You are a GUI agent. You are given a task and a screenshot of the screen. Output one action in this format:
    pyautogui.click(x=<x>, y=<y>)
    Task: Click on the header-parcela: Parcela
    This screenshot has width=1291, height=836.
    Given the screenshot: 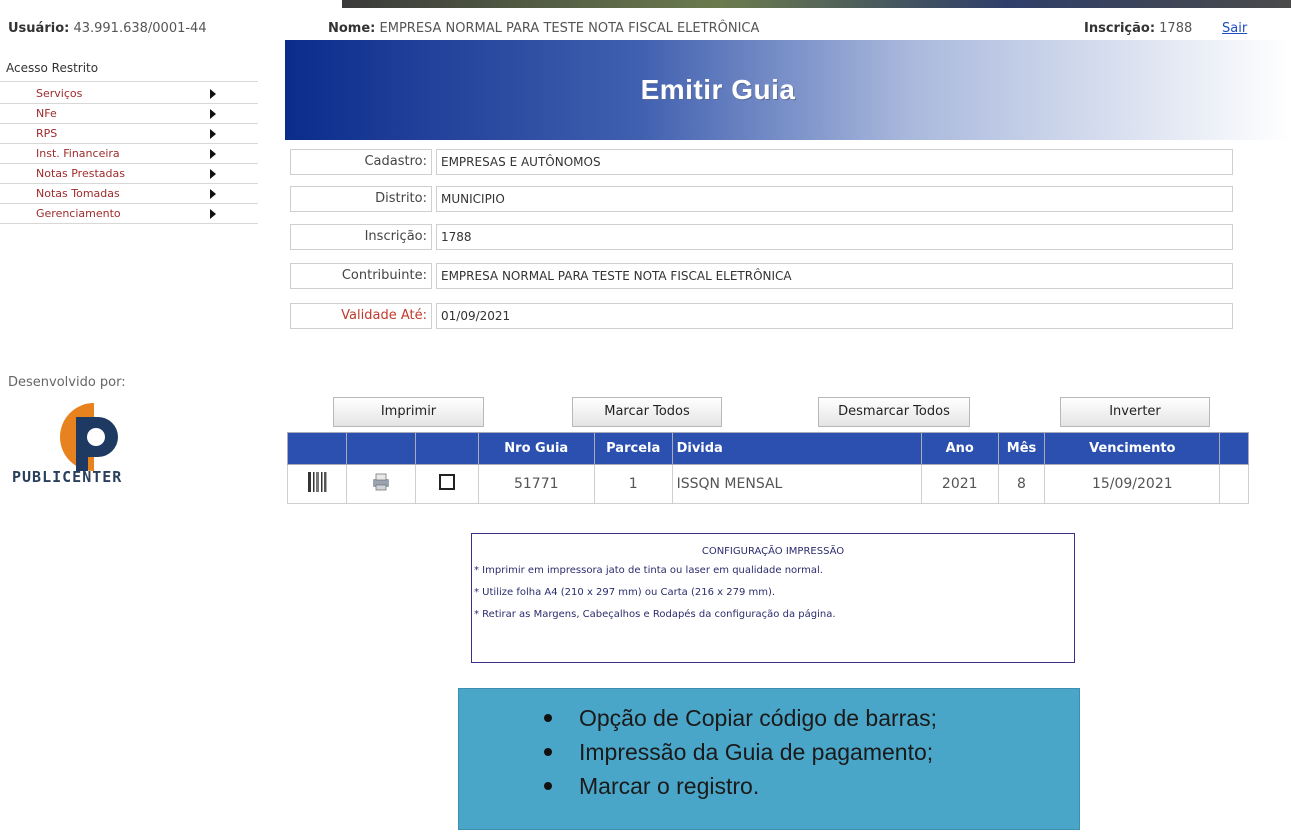 What is the action you would take?
    pyautogui.click(x=633, y=448)
    